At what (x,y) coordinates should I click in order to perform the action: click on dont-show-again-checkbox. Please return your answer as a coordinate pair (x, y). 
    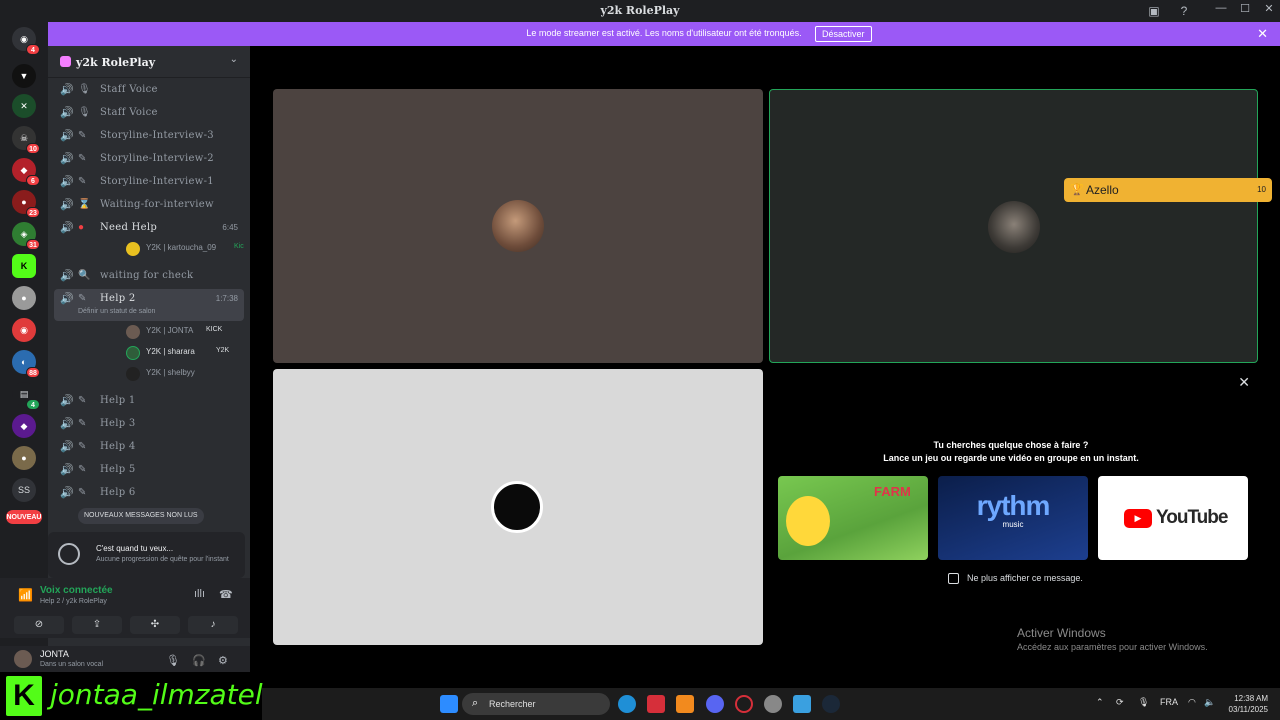
    Looking at the image, I should click on (953, 578).